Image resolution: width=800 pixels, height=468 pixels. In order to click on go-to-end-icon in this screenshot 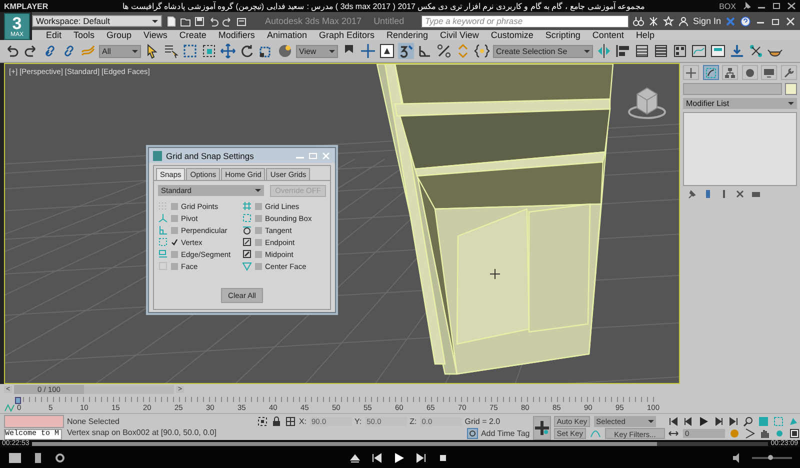, I will do `click(733, 421)`.